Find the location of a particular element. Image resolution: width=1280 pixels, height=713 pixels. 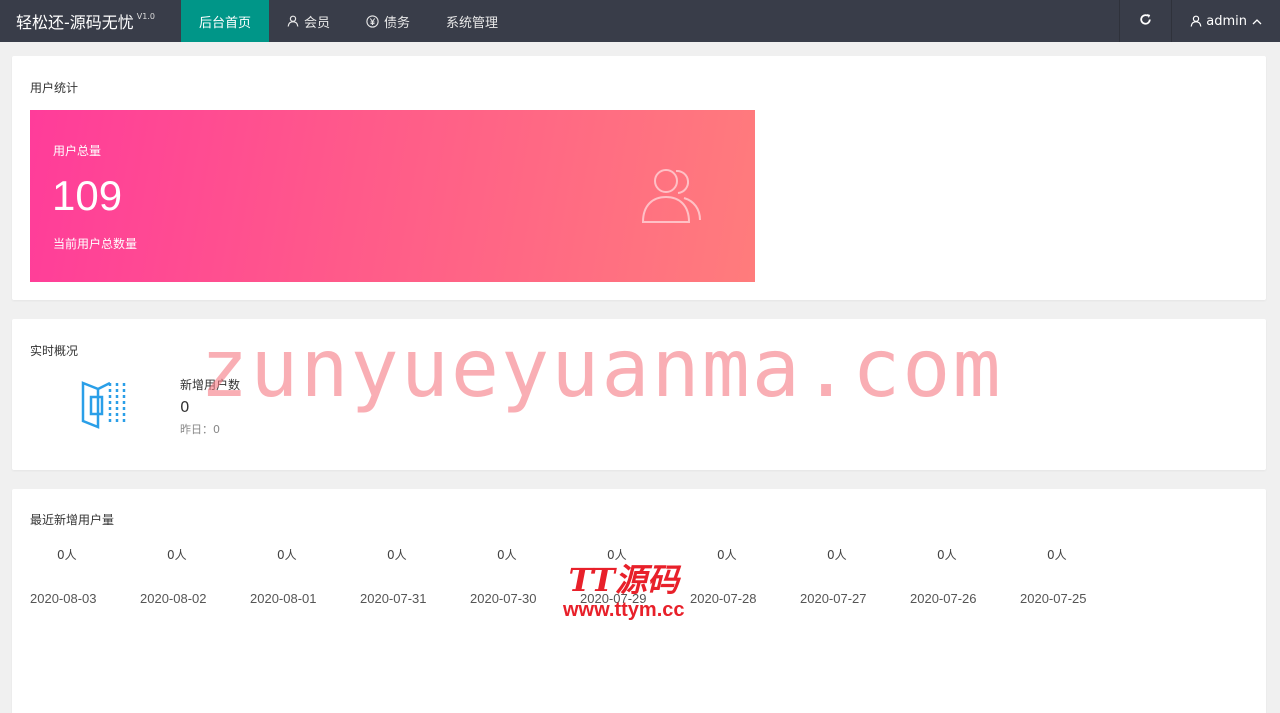

top-navbar: 轻松还-源码无忧 V1.0 后台首页 会员 债务 系统管理 admin is located at coordinates (640, 21).